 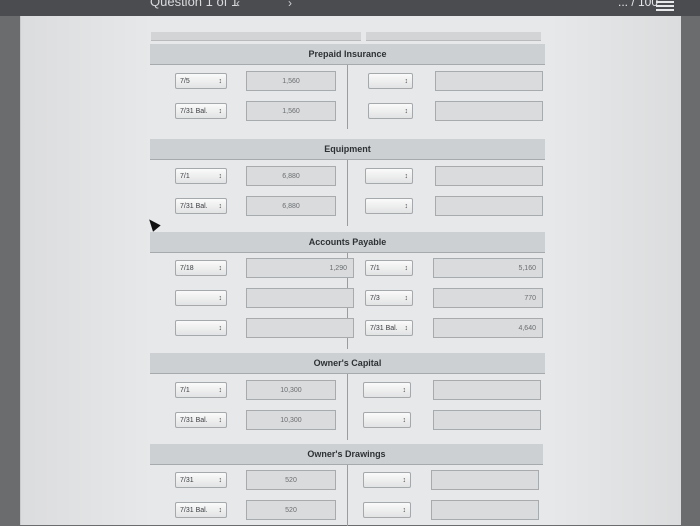 What do you see at coordinates (201, 81) in the screenshot?
I see `debit-date-select: 7/5 ↕` at bounding box center [201, 81].